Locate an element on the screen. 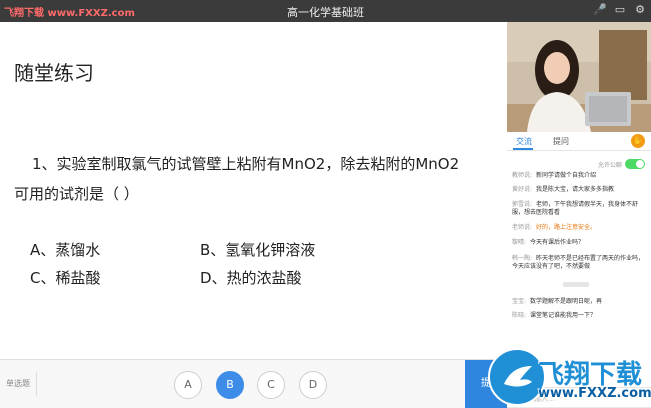 This screenshot has width=651, height=408. public-chat-toggle is located at coordinates (635, 164).